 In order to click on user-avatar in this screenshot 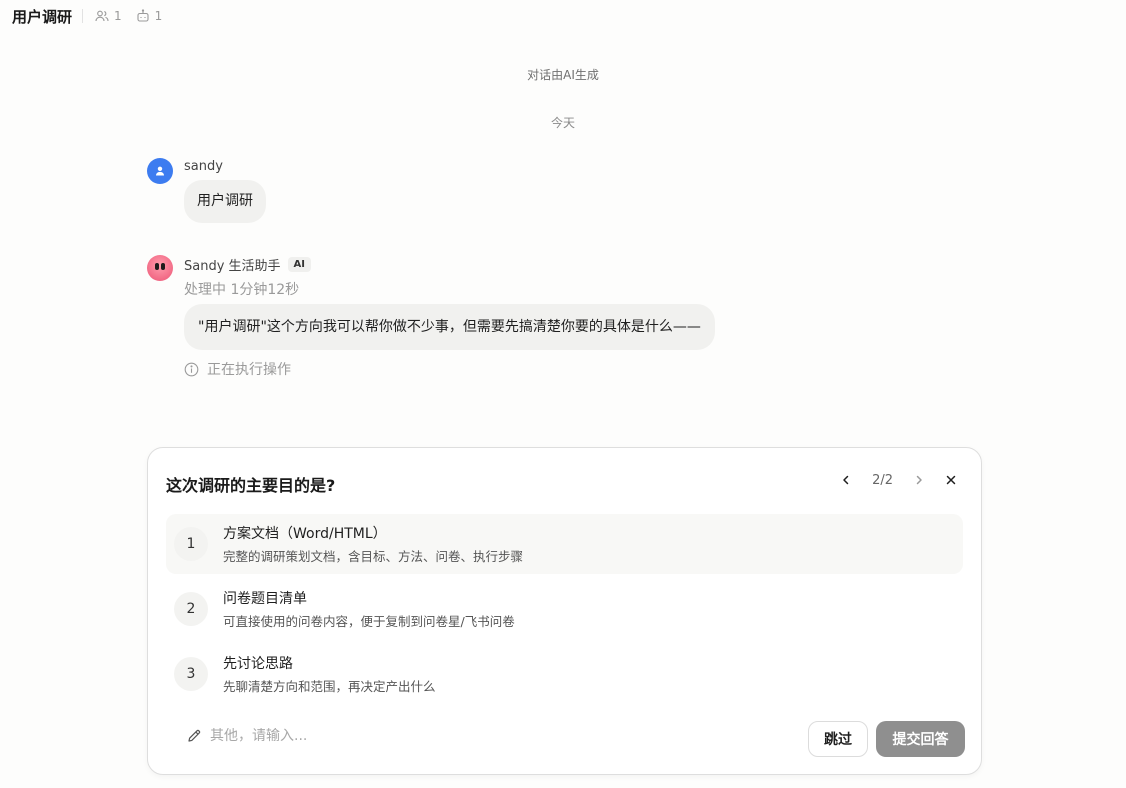, I will do `click(160, 171)`.